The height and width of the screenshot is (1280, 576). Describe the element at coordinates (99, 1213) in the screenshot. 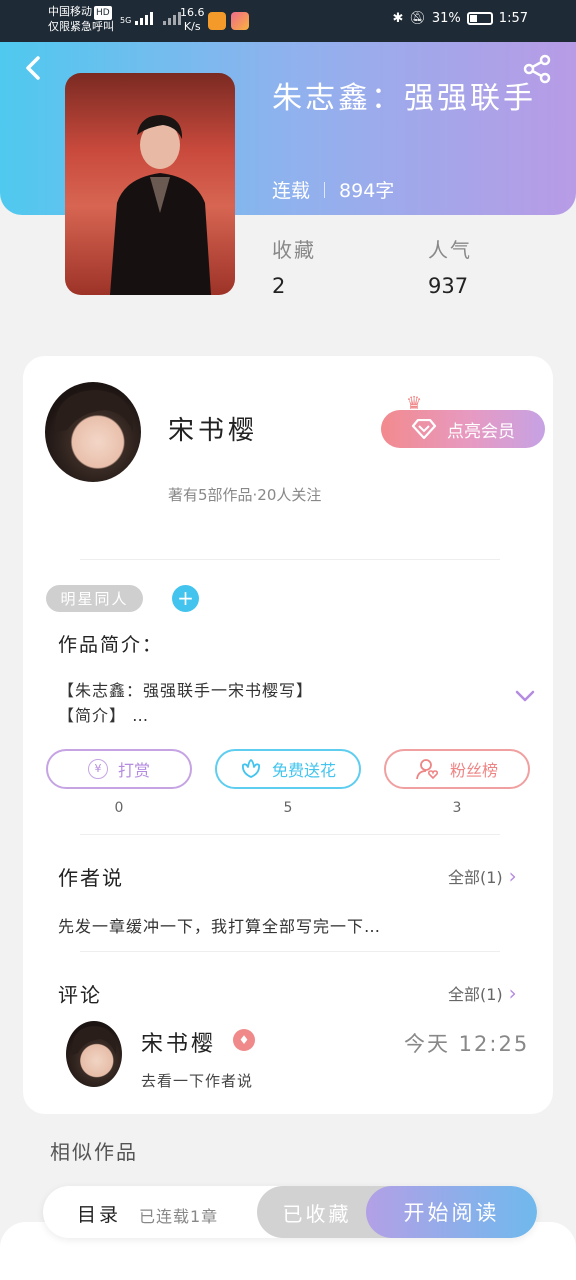

I see `toc-button: 目录` at that location.